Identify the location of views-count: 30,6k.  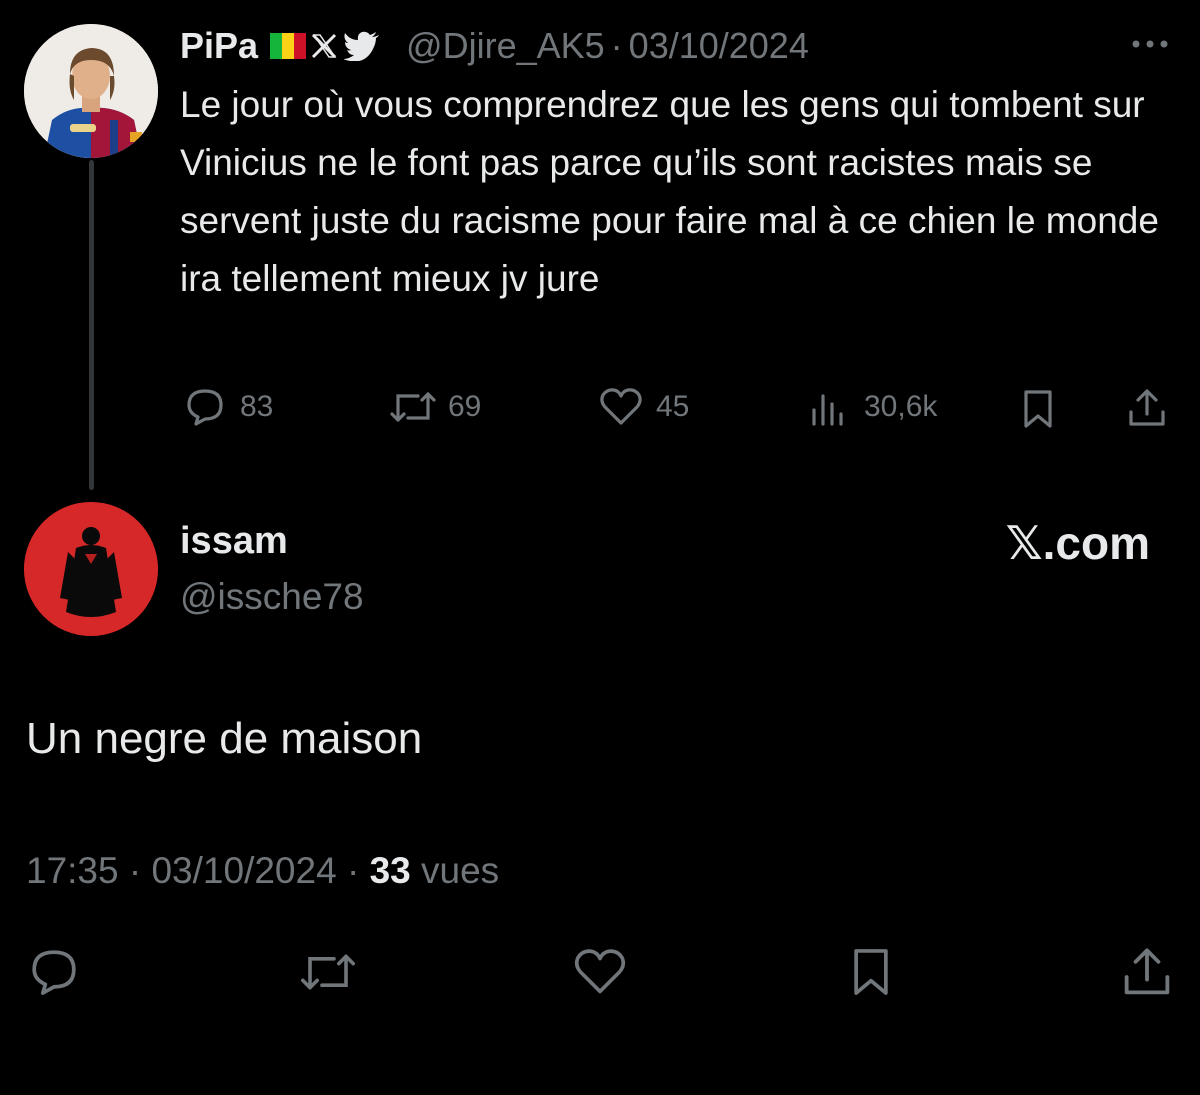
(901, 406).